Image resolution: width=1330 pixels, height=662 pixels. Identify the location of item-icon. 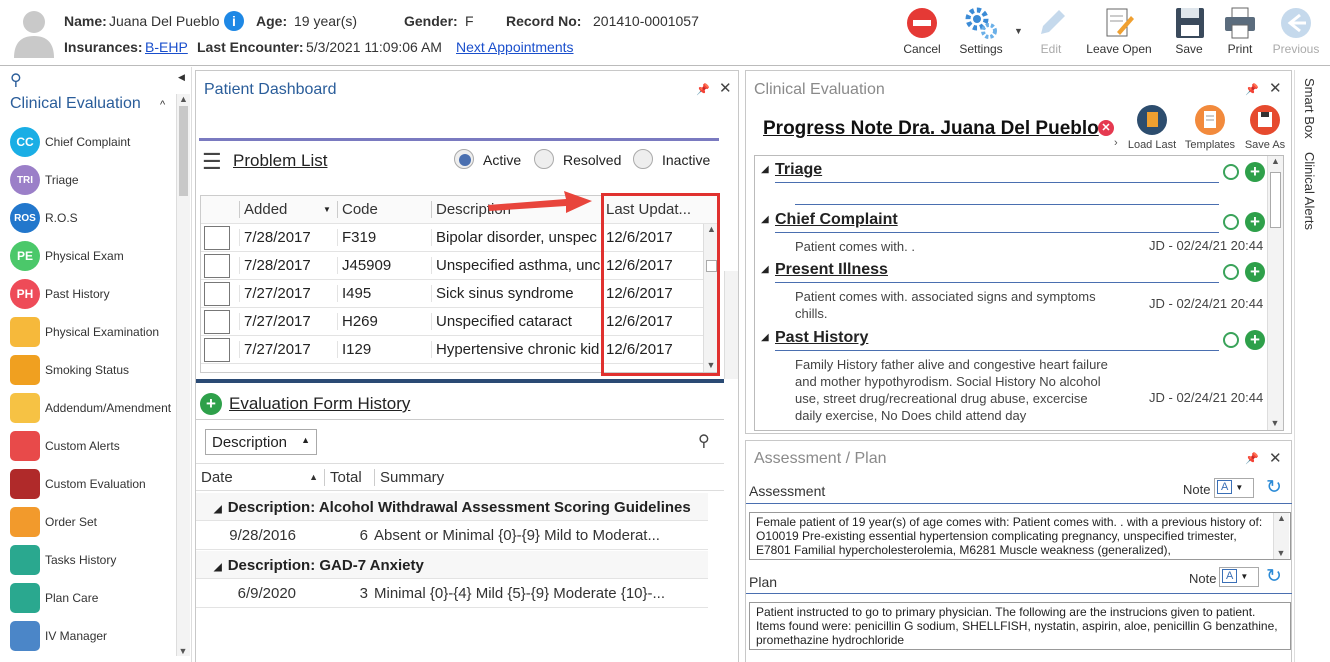
(25, 446).